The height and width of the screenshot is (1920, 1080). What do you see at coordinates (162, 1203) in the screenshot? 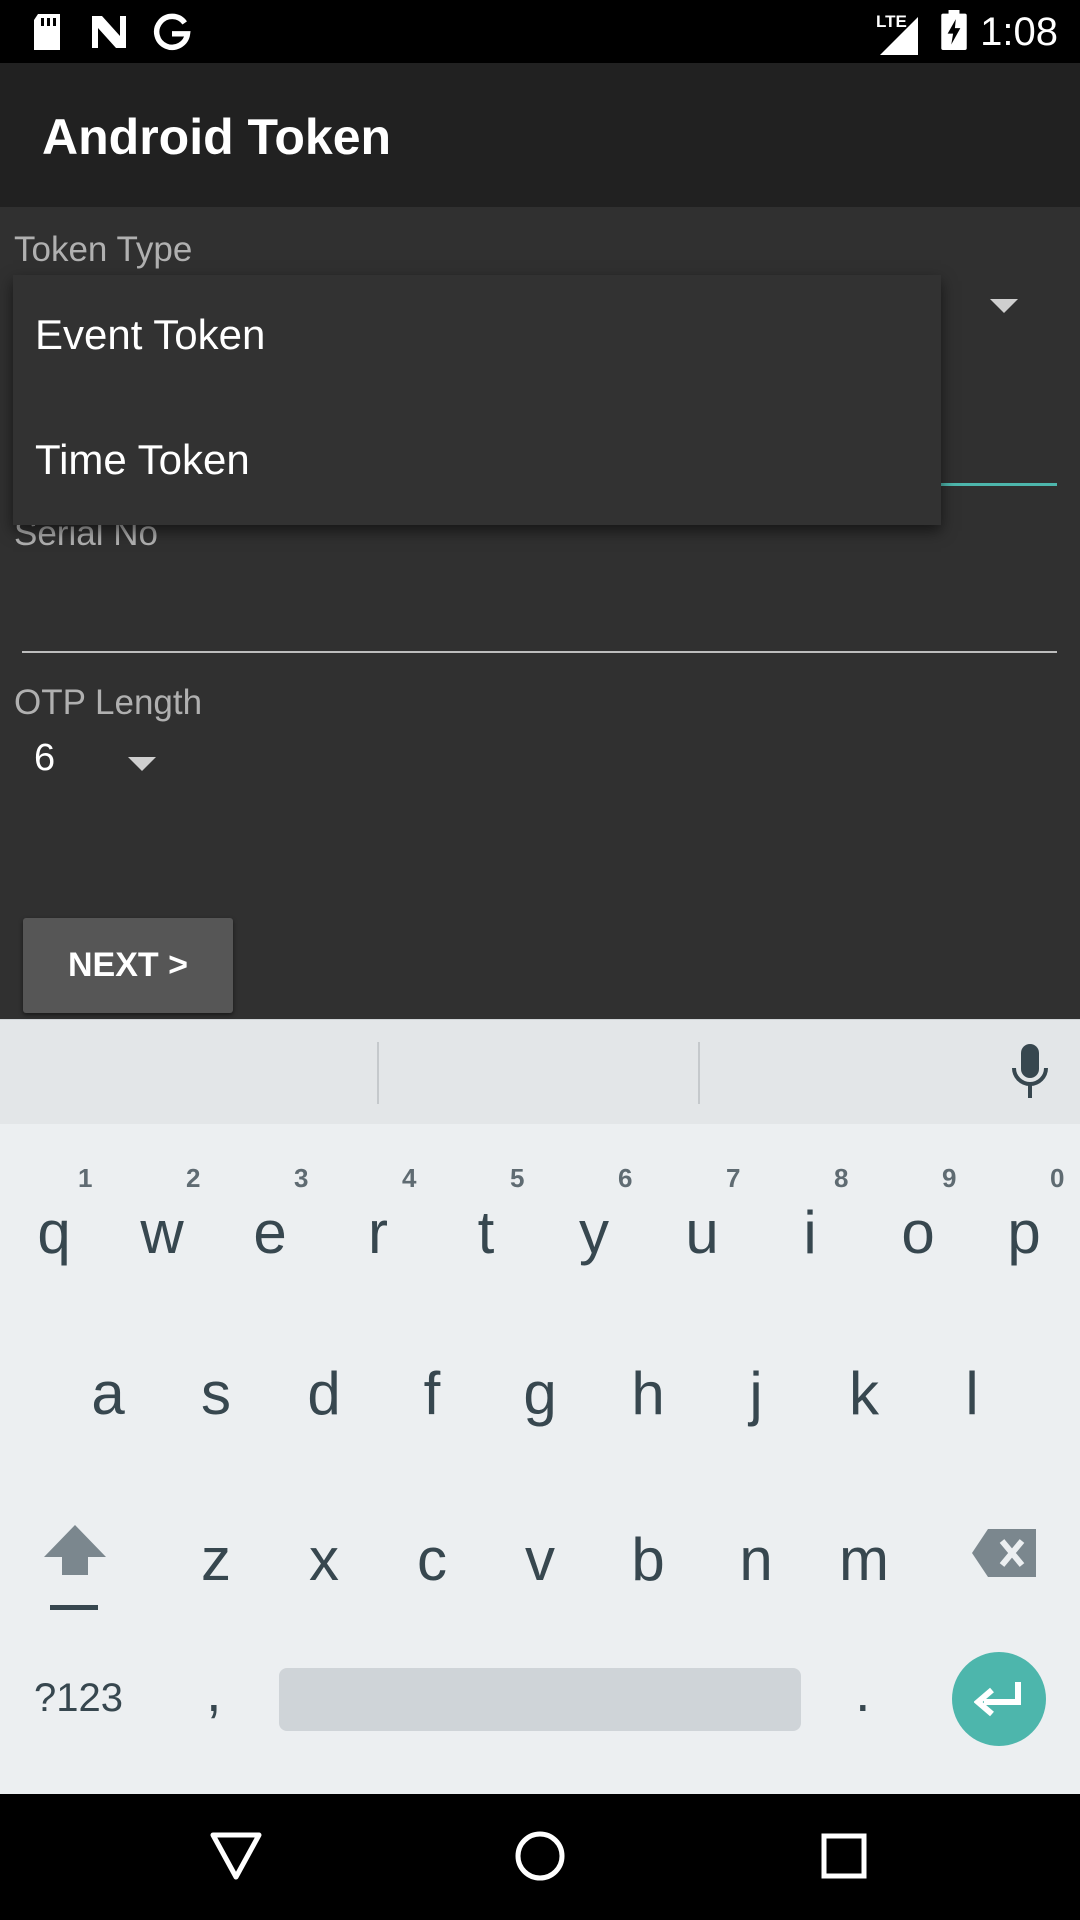
I see `key-w: 2w` at bounding box center [162, 1203].